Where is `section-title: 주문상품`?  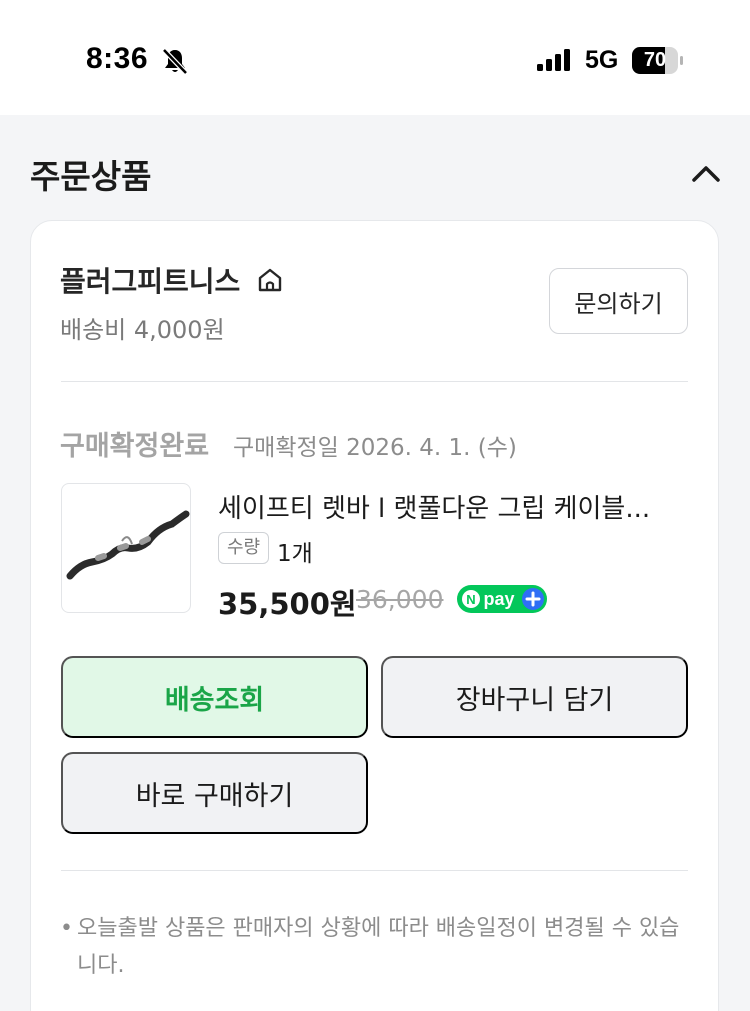
section-title: 주문상품 is located at coordinates (91, 176).